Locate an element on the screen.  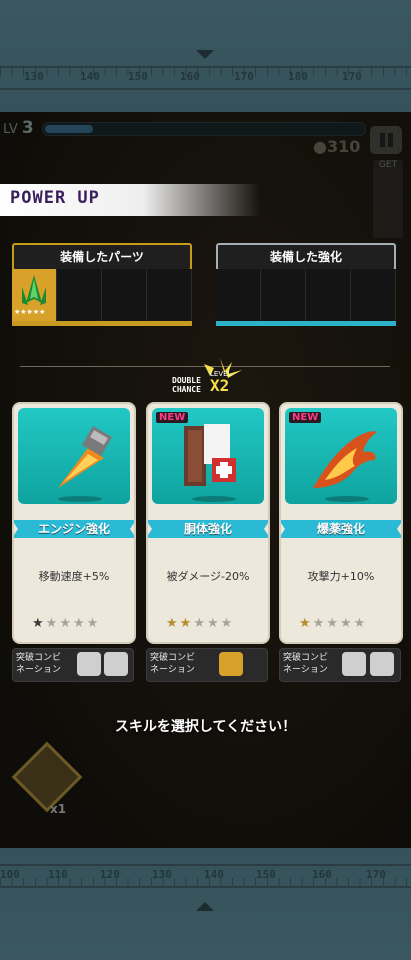
card-name: 胴体強化 is located at coordinates (208, 529).